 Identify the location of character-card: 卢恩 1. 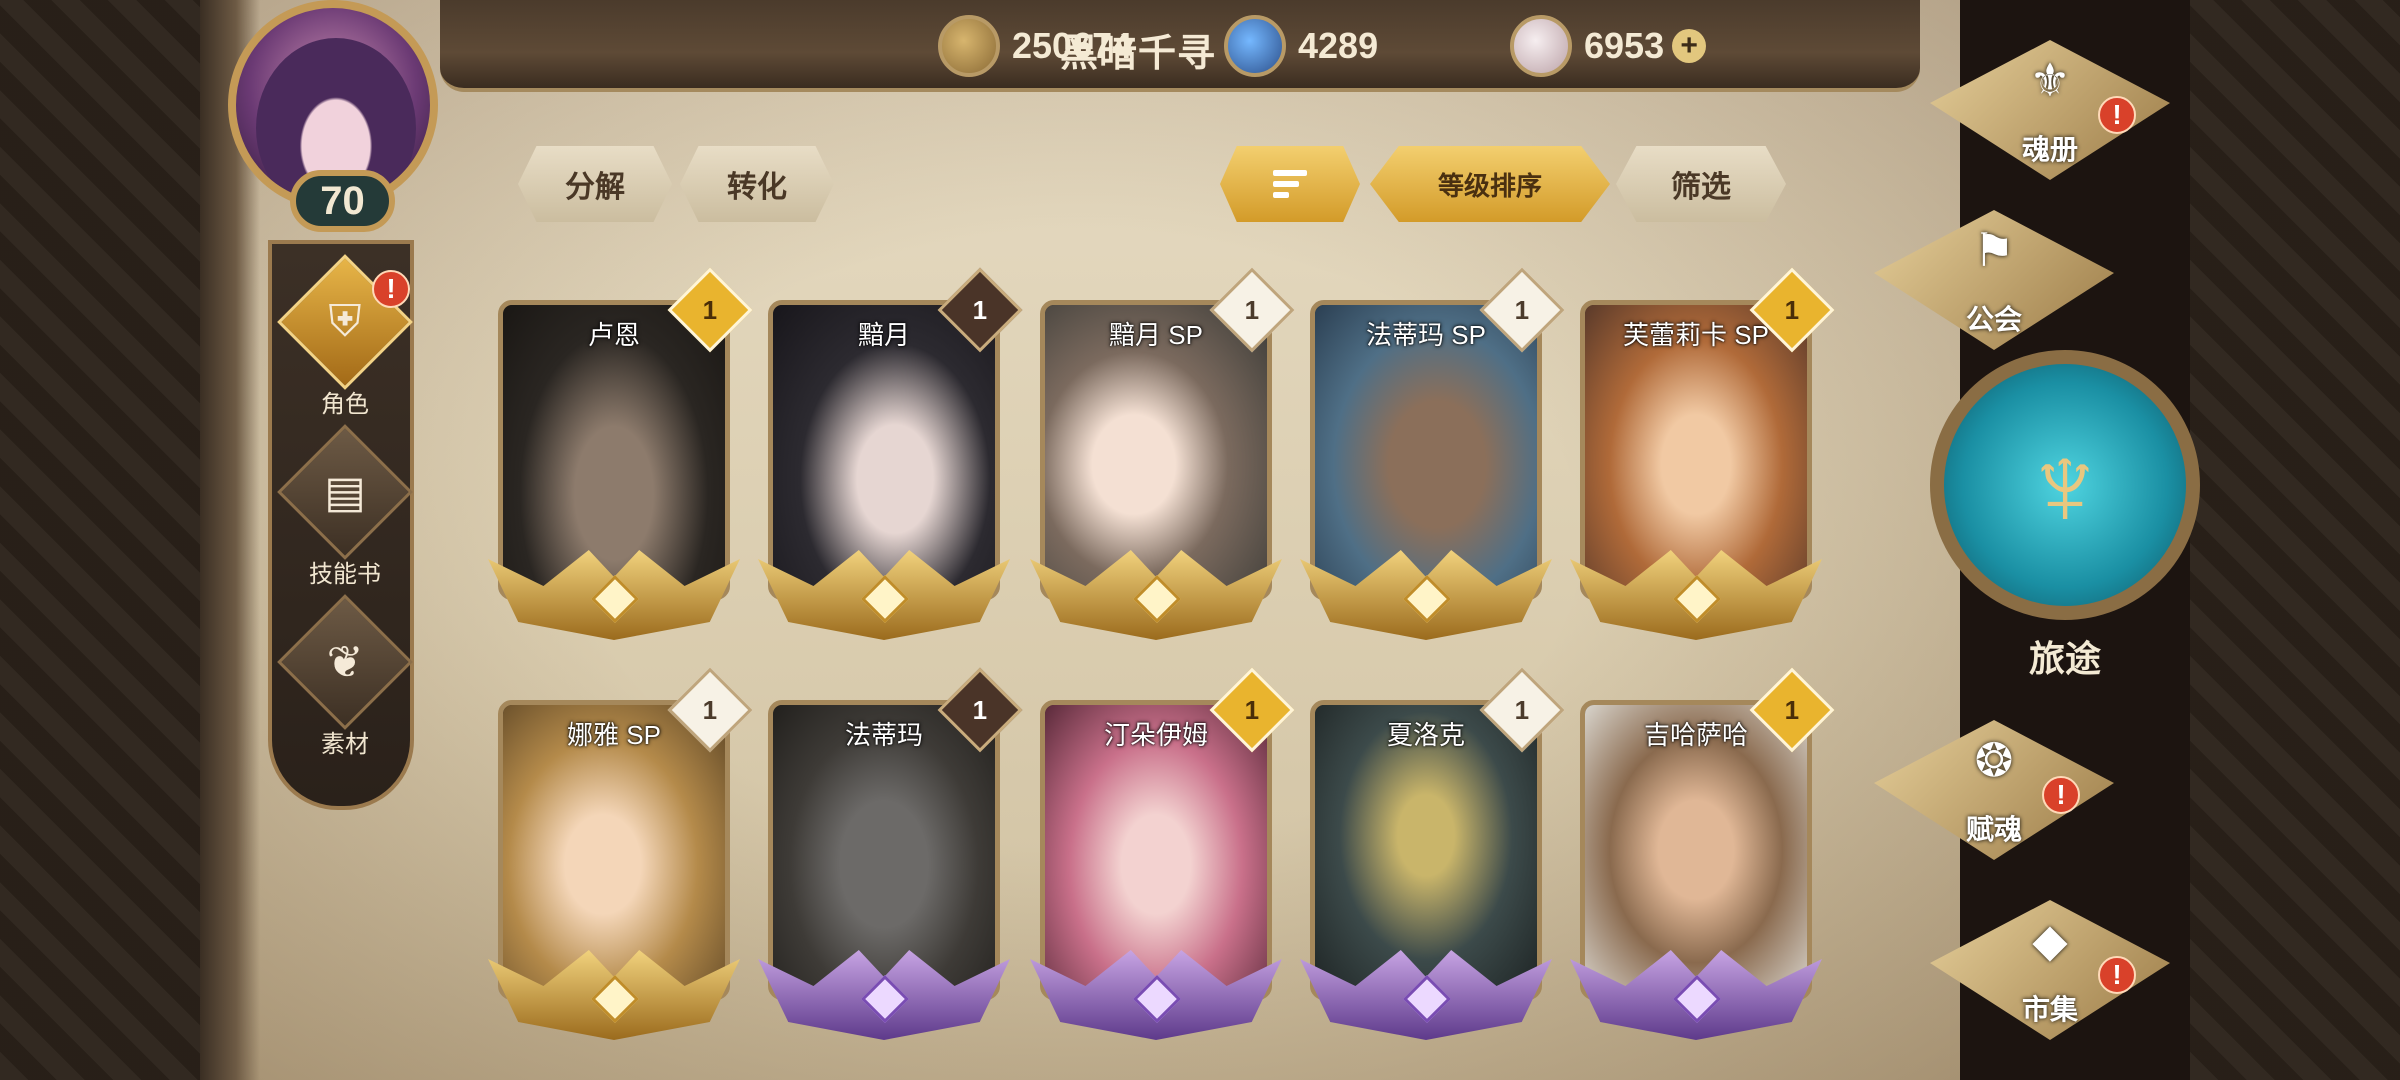
(620, 453).